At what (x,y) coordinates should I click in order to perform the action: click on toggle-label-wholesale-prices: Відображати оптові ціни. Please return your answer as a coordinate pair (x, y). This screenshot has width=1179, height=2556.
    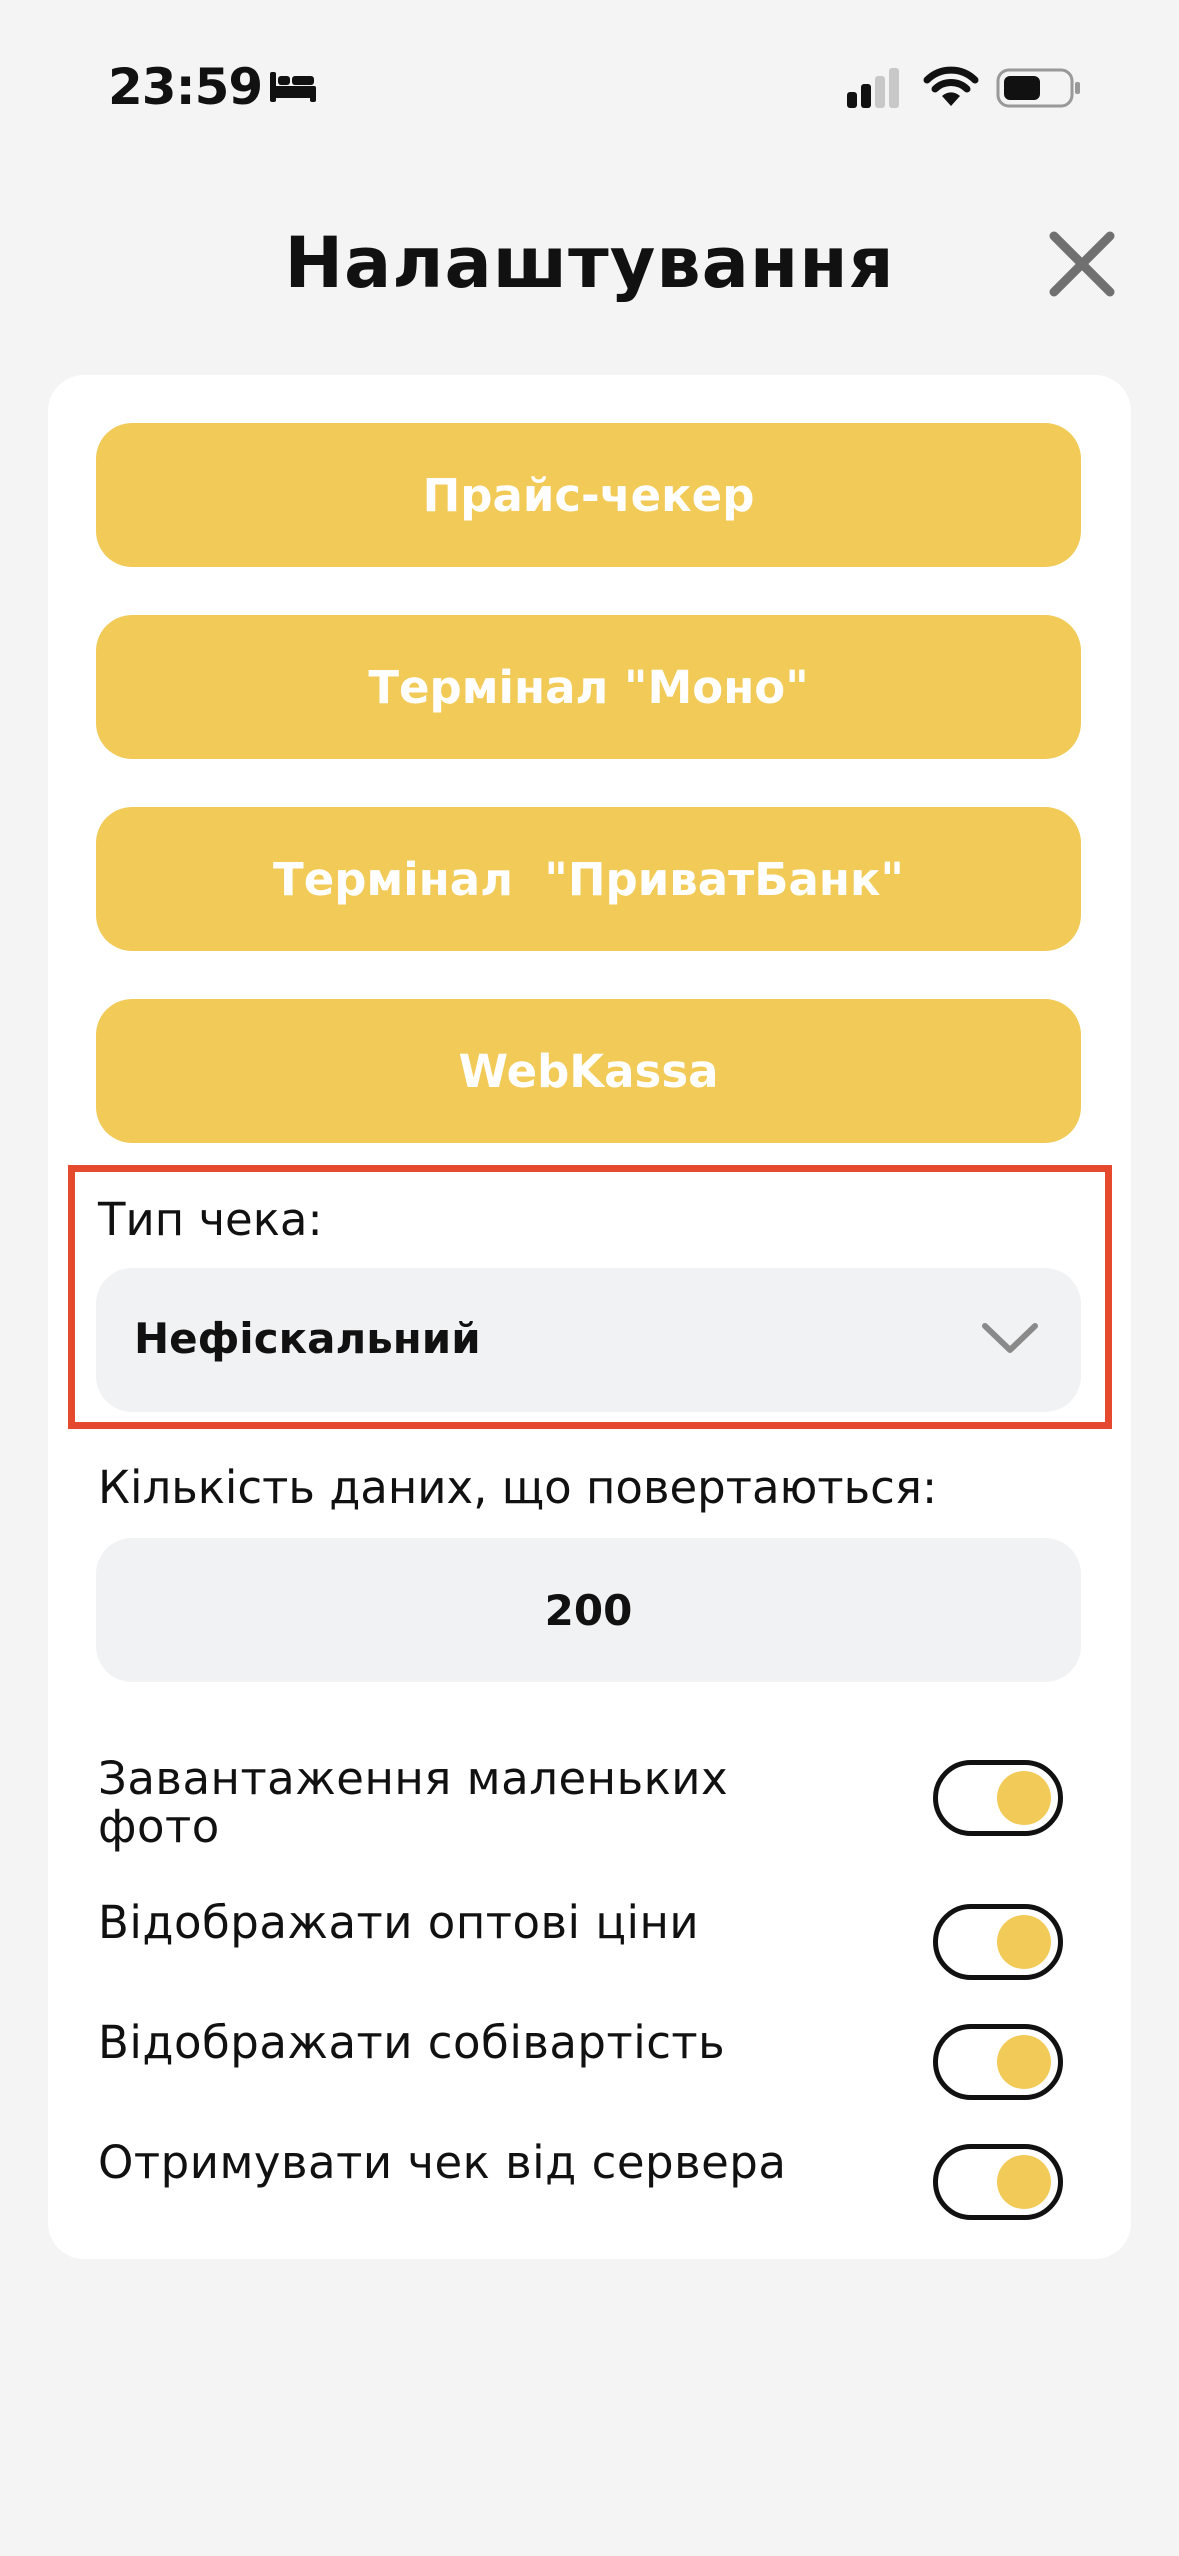
    Looking at the image, I should click on (399, 1922).